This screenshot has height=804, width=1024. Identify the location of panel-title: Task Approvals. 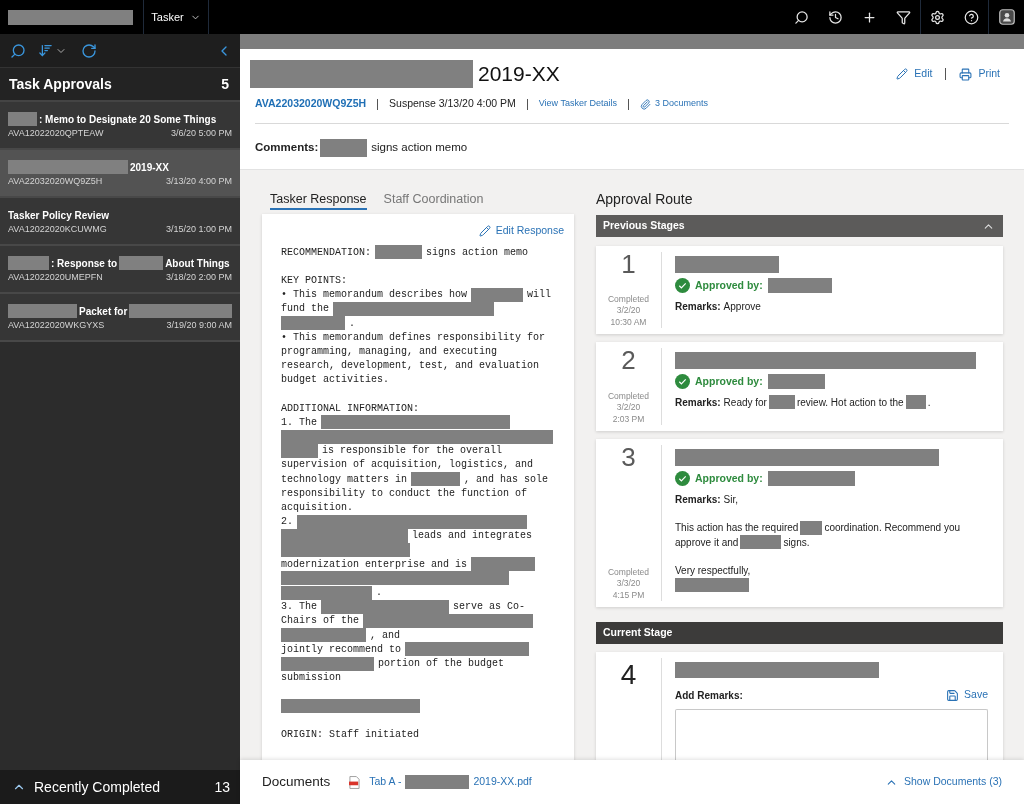
(60, 84).